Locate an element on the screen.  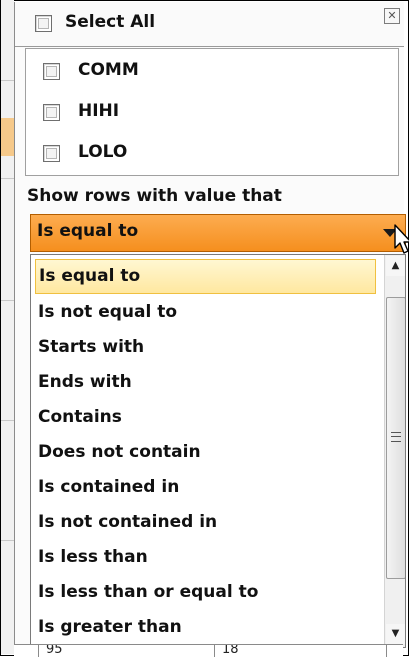
option-is-not-equal-to: Is not equal to is located at coordinates (205, 312).